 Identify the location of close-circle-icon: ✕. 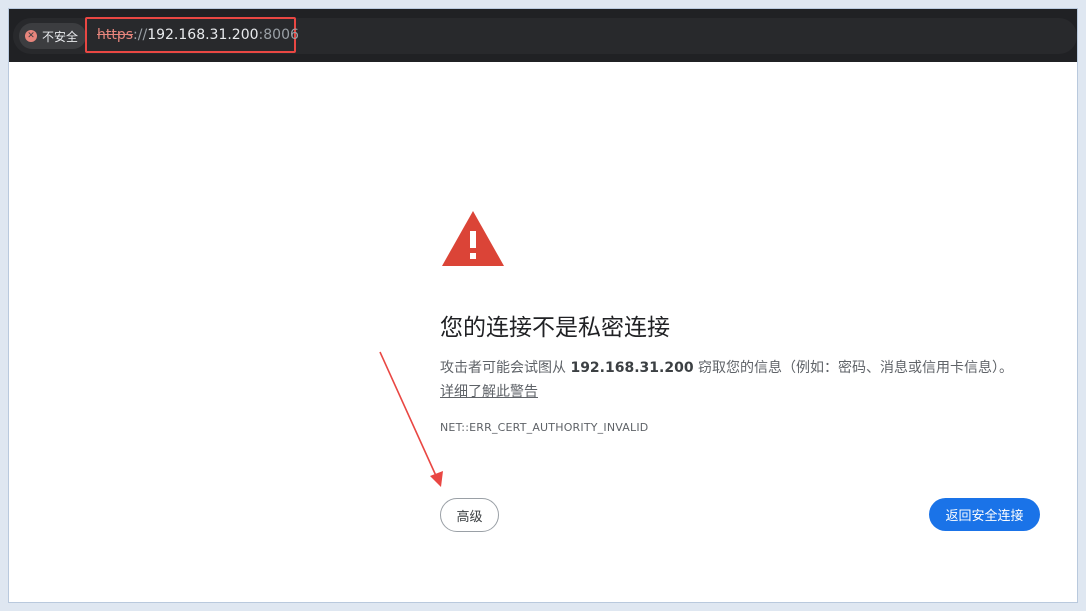
(31, 36).